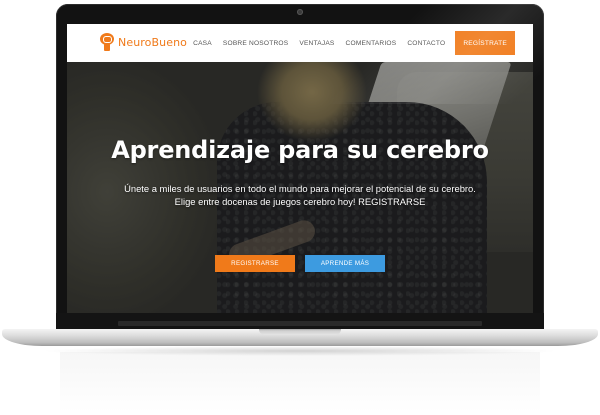 Image resolution: width=600 pixels, height=415 pixels. I want to click on brain-head-icon, so click(107, 42).